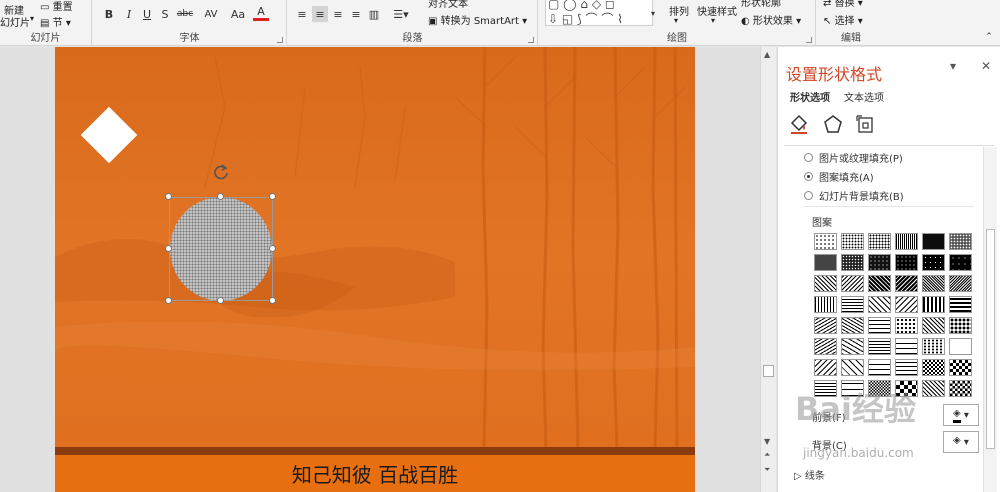 The width and height of the screenshot is (1000, 492). Describe the element at coordinates (865, 124) in the screenshot. I see `size-properties-icon` at that location.